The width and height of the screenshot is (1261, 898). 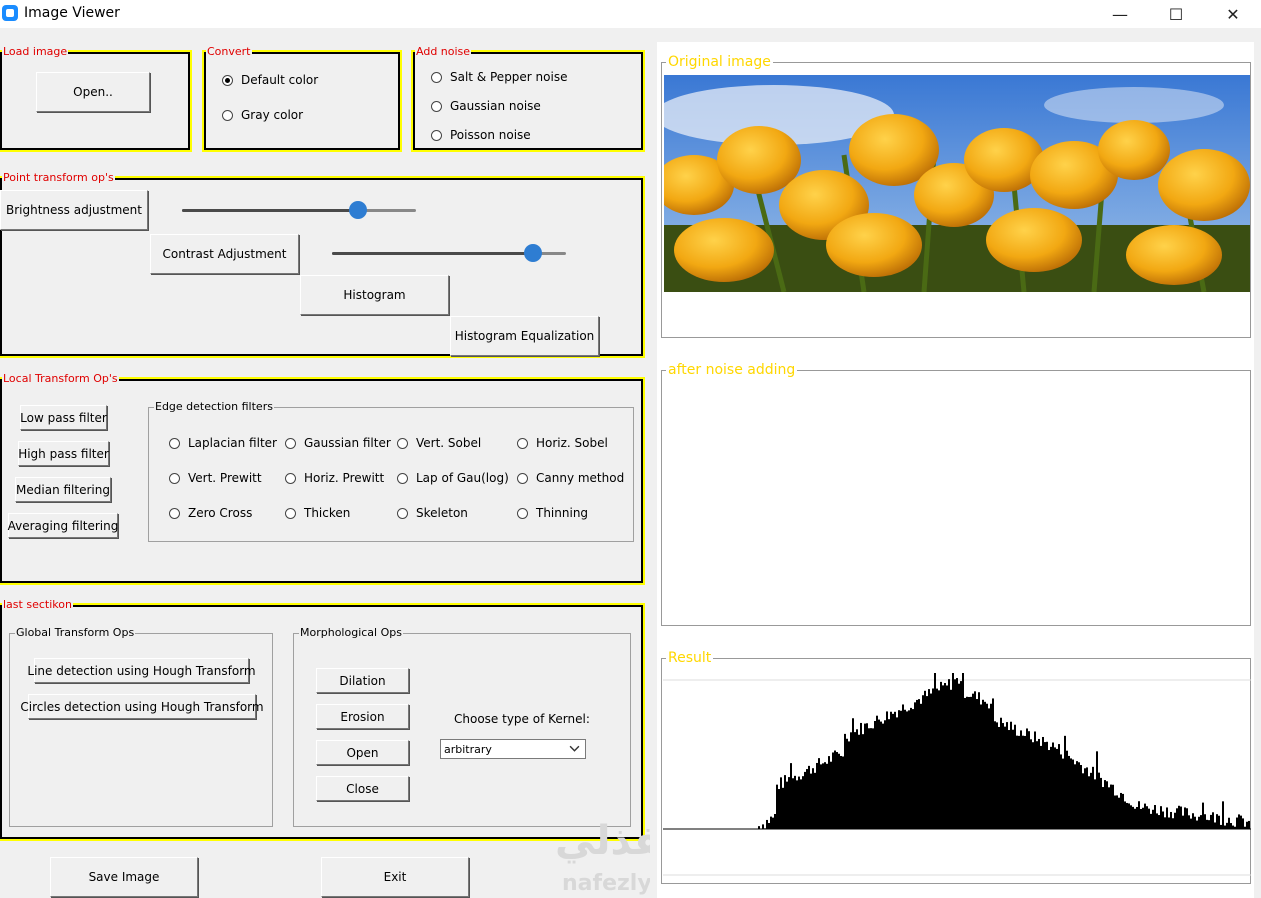 I want to click on contrast-slider, so click(x=449, y=253).